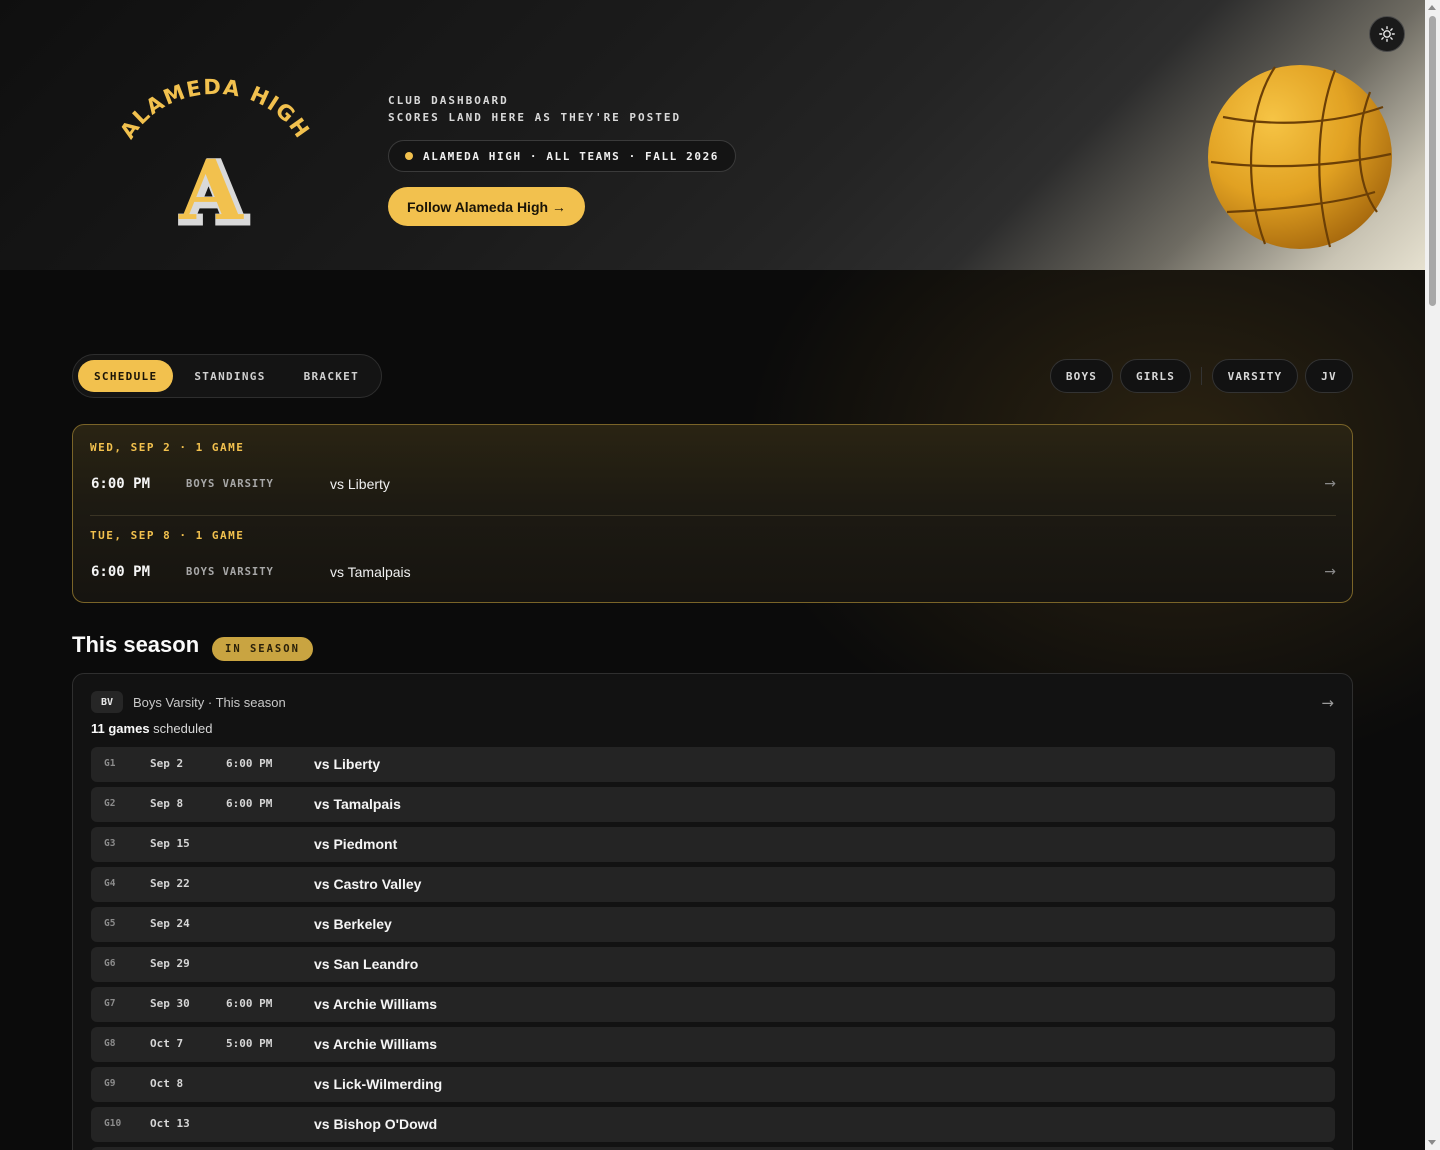  I want to click on upcoming-game-row: 6:00 PM BOYS VARSITY vs Tamalpais →, so click(713, 572).